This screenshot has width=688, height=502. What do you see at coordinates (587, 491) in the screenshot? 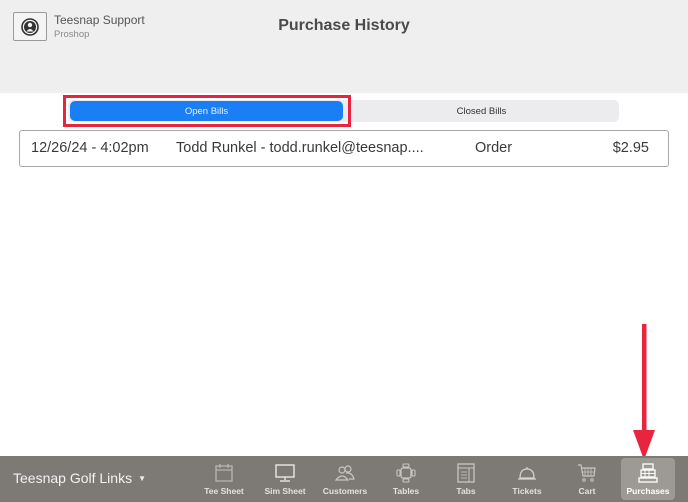
I see `tab-label: Cart` at bounding box center [587, 491].